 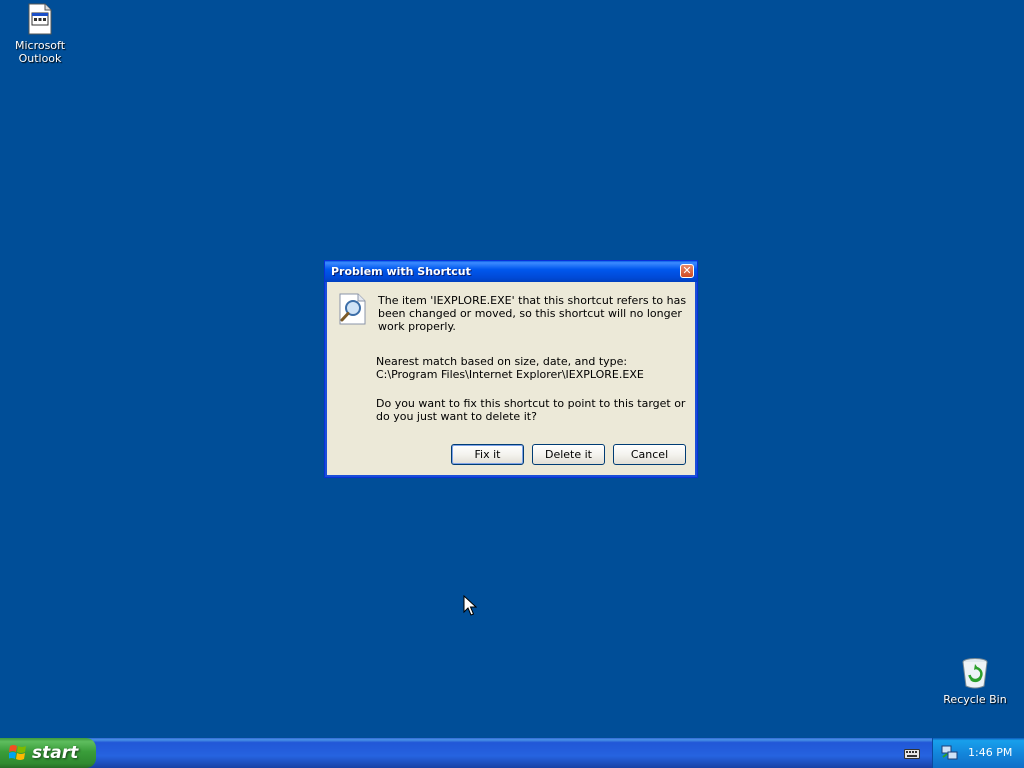 I want to click on clock: 1:46 PM, so click(x=990, y=753).